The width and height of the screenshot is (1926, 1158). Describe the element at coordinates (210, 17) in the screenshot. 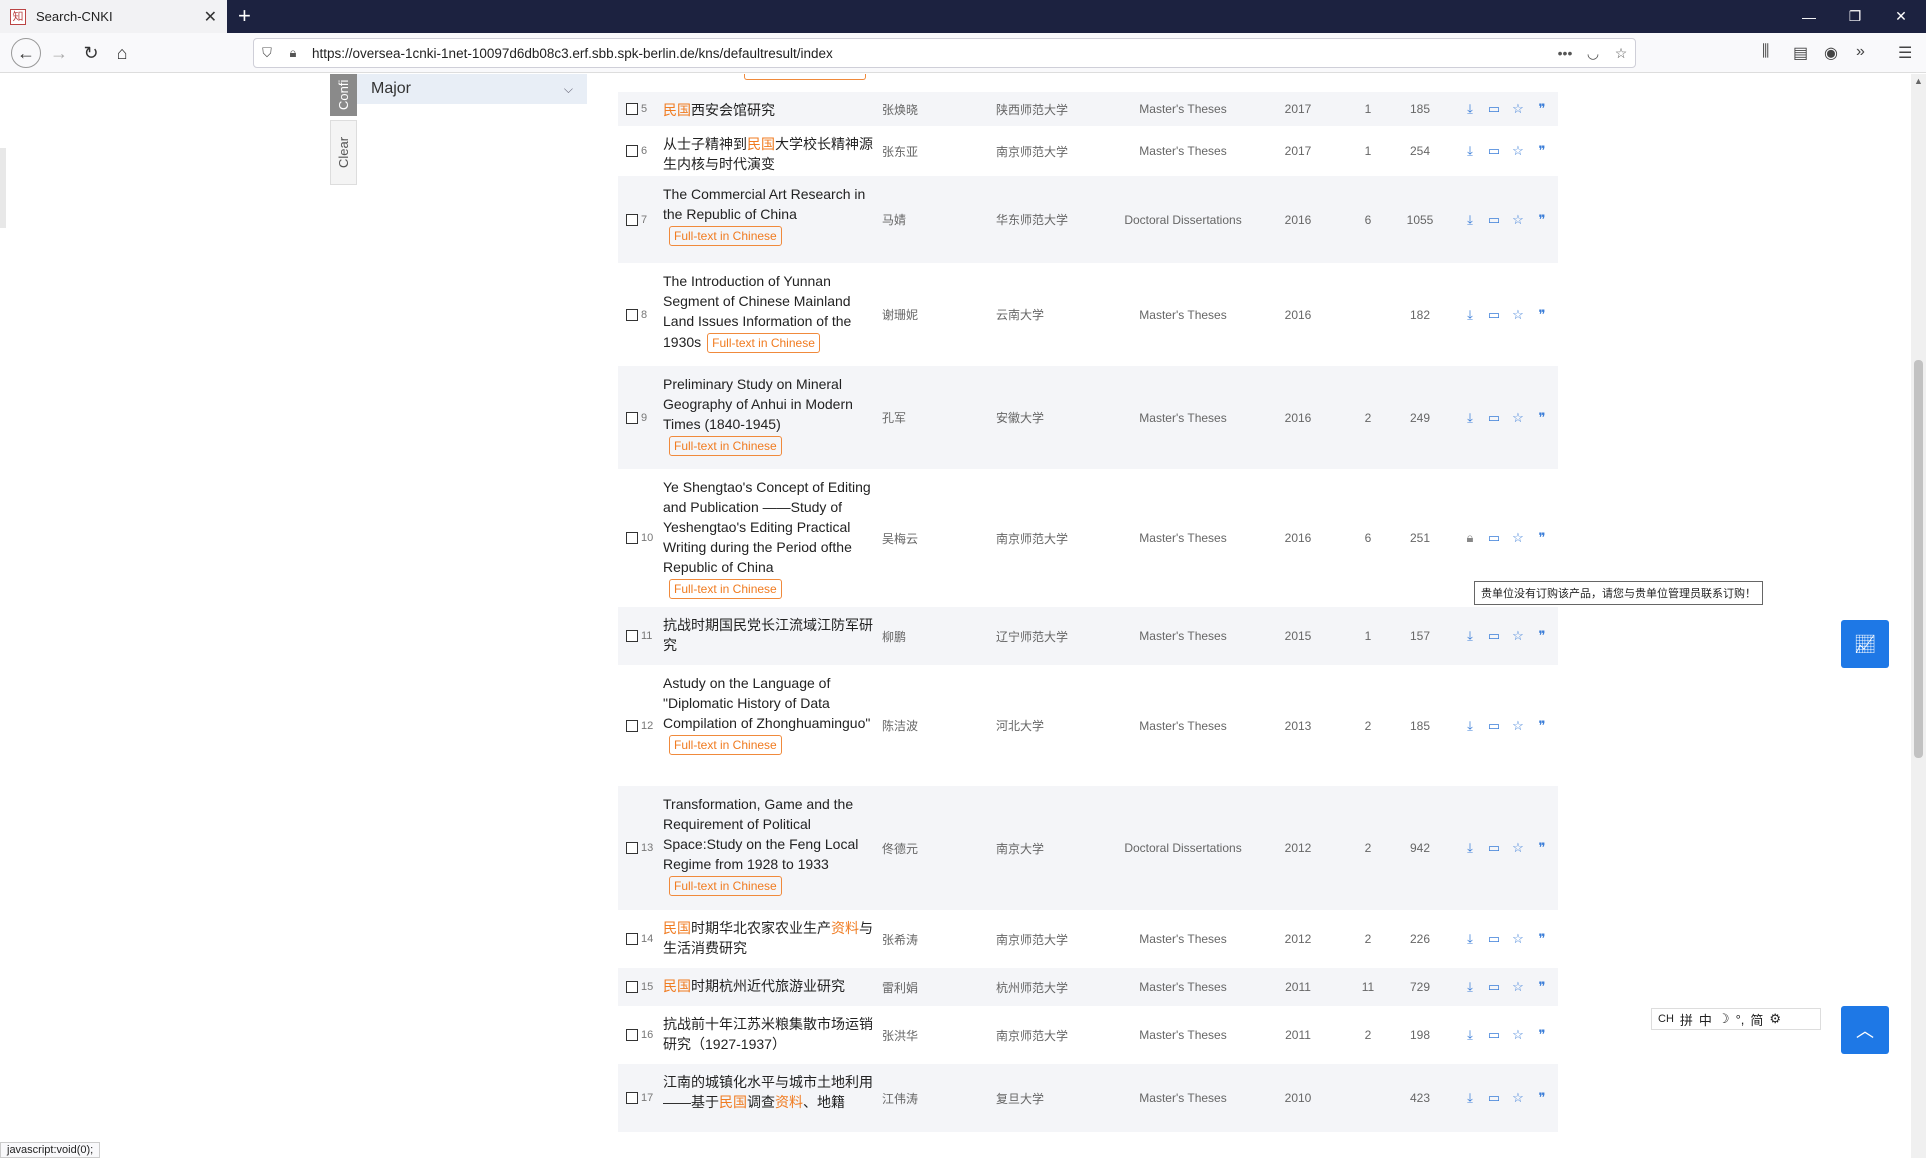

I see `close-tab-icon: ✕` at that location.